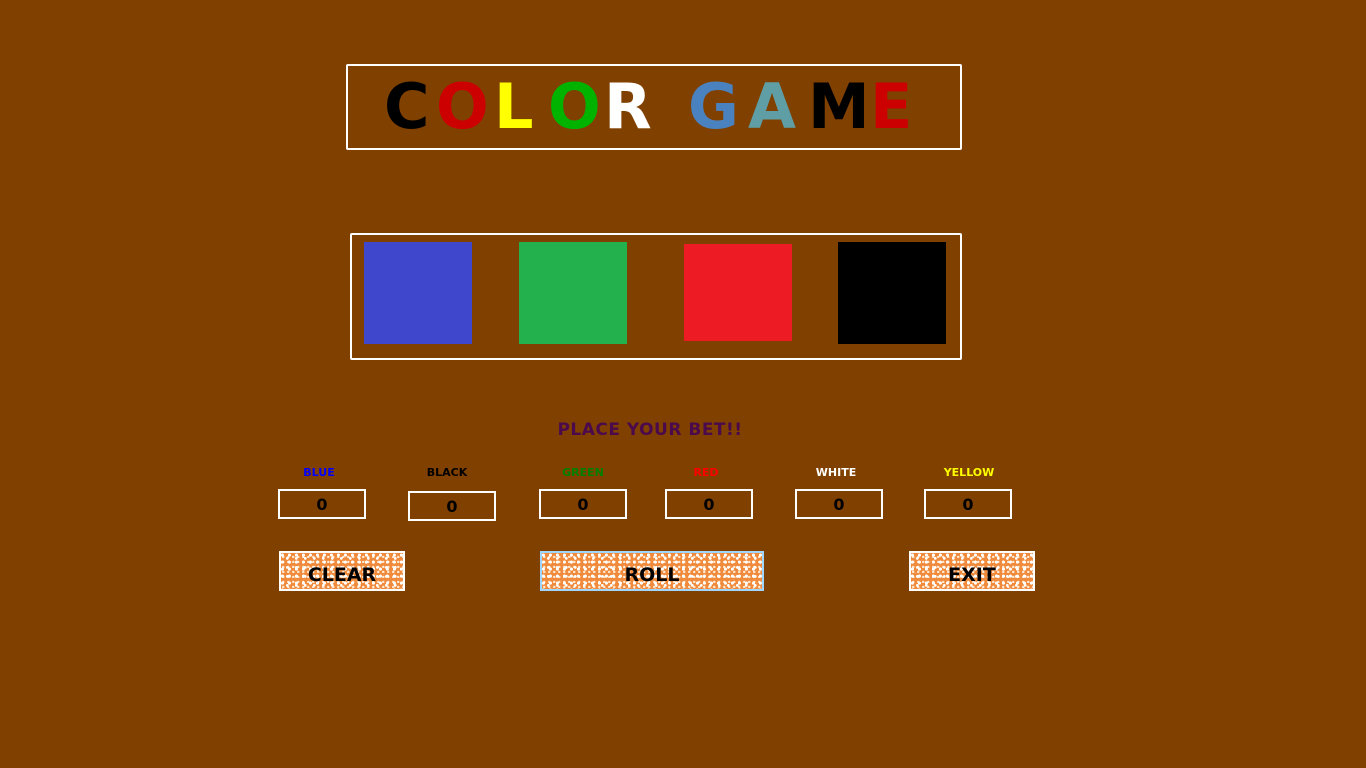 This screenshot has width=1366, height=768. Describe the element at coordinates (407, 106) in the screenshot. I see `title-letter: C` at that location.